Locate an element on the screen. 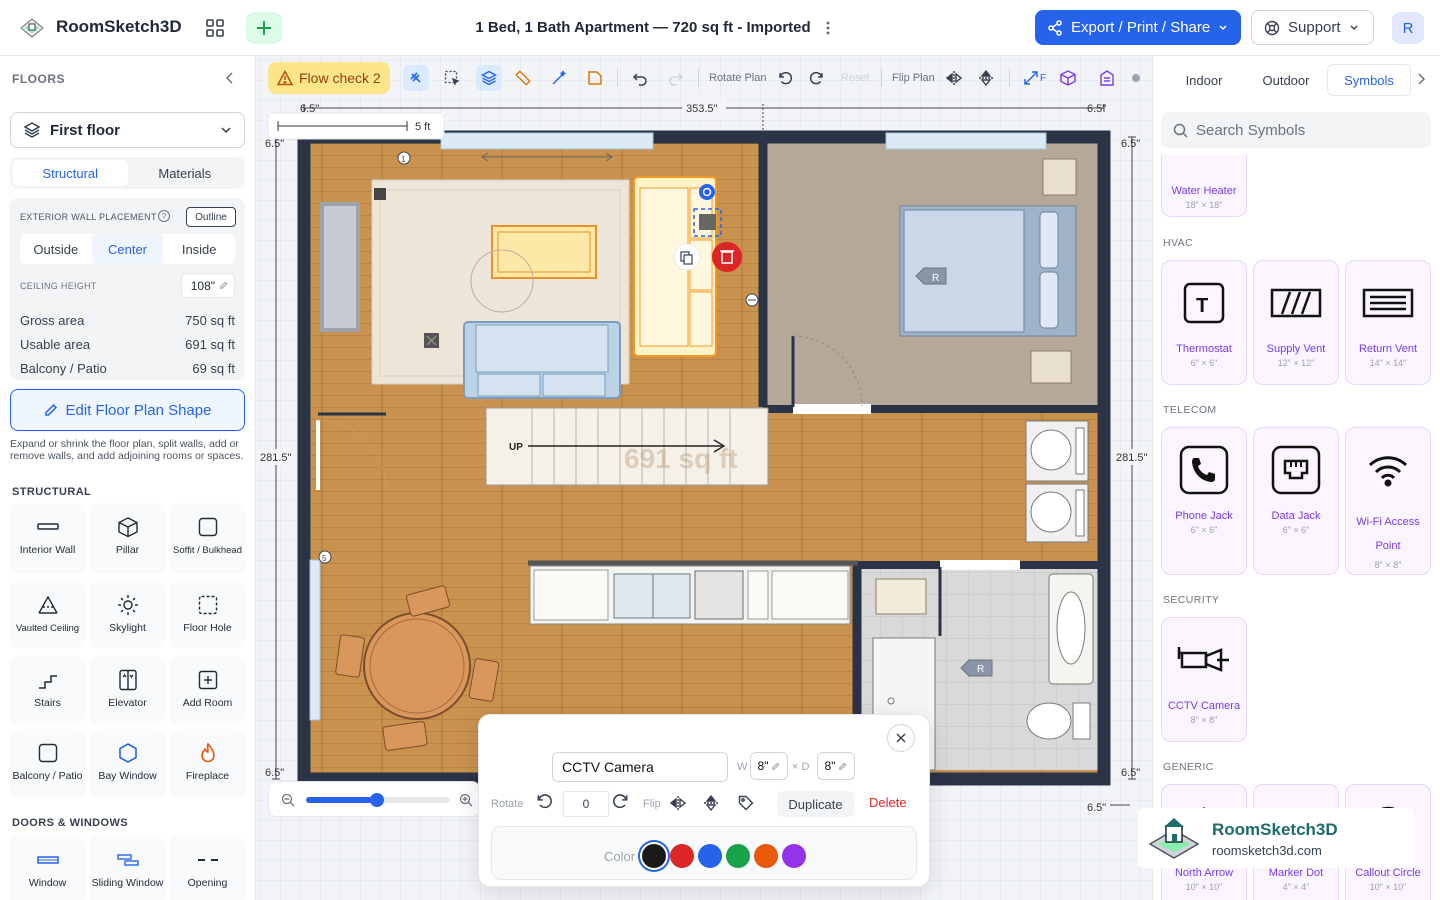 The image size is (1440, 900). building-icon is located at coordinates (1107, 78).